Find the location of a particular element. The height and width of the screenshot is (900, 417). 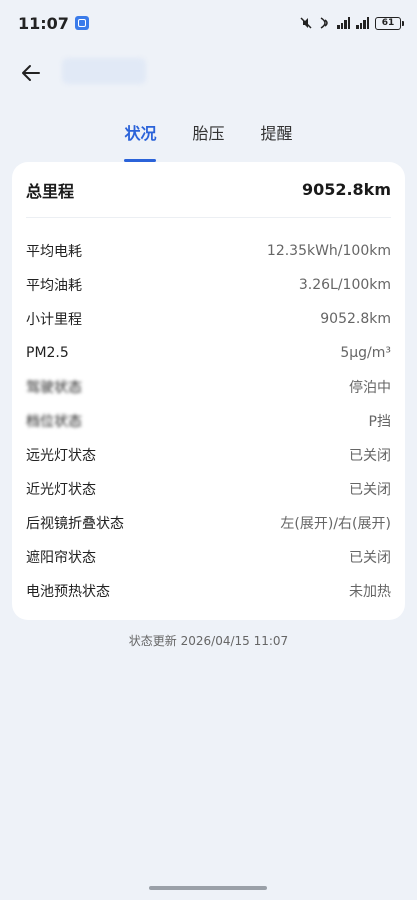

row-label: 后视镜折叠状态 is located at coordinates (75, 524).